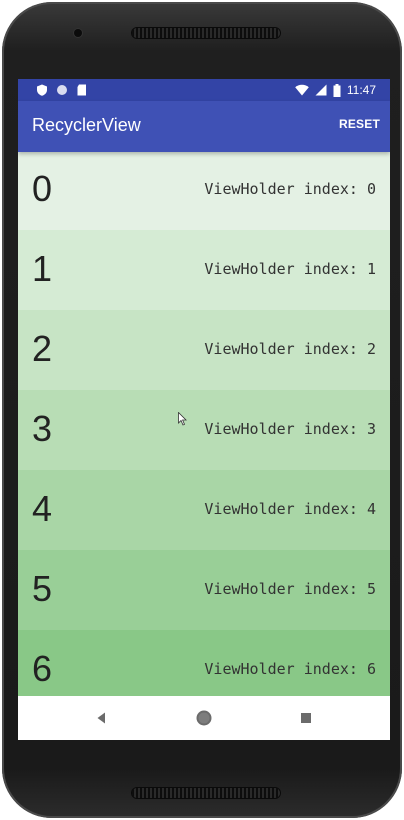 The width and height of the screenshot is (404, 820). I want to click on back-icon, so click(102, 718).